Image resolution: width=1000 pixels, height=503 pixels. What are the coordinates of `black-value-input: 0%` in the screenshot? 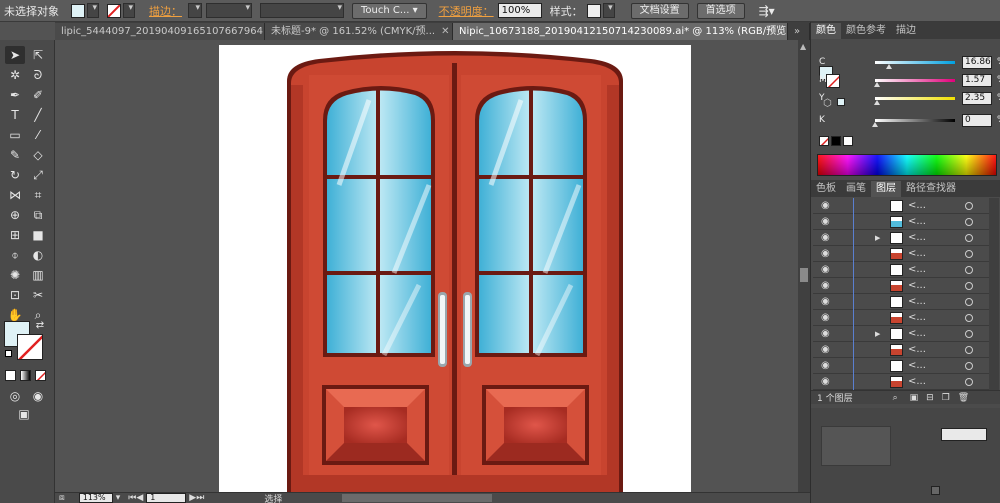 It's located at (981, 120).